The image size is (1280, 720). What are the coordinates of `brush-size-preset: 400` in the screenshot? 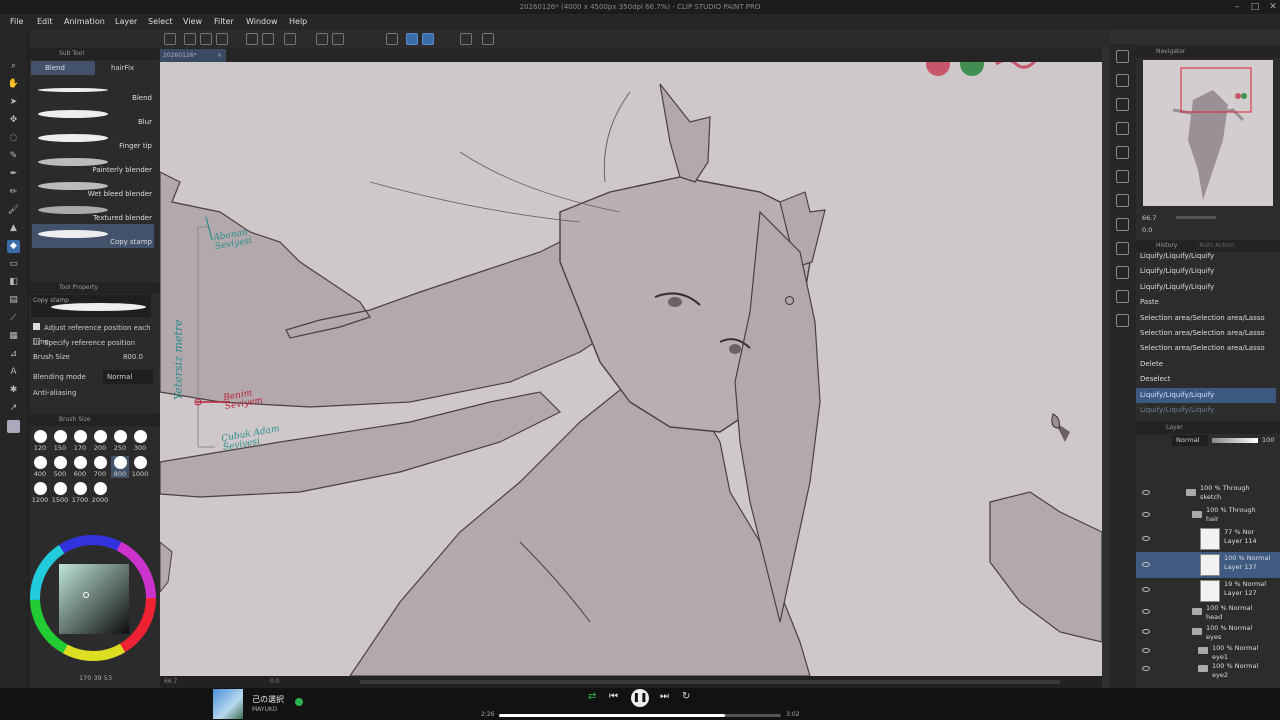 It's located at (40, 467).